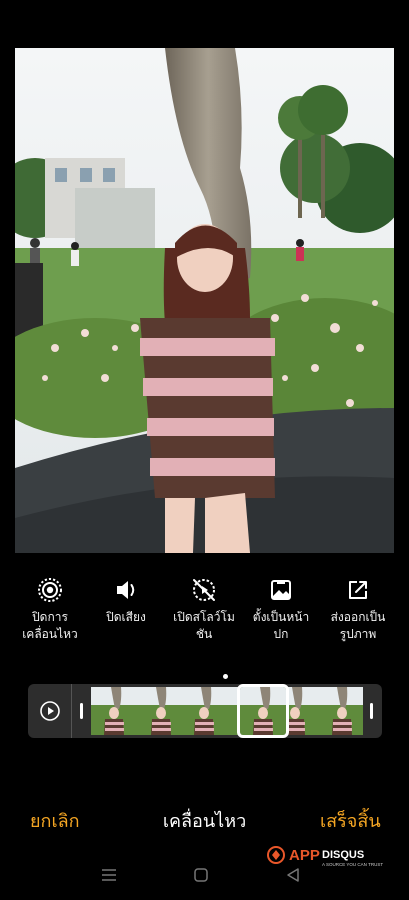 Image resolution: width=409 pixels, height=900 pixels. What do you see at coordinates (50, 608) in the screenshot?
I see `motion-off-button: ปิดการ เคลื่อนไหว` at bounding box center [50, 608].